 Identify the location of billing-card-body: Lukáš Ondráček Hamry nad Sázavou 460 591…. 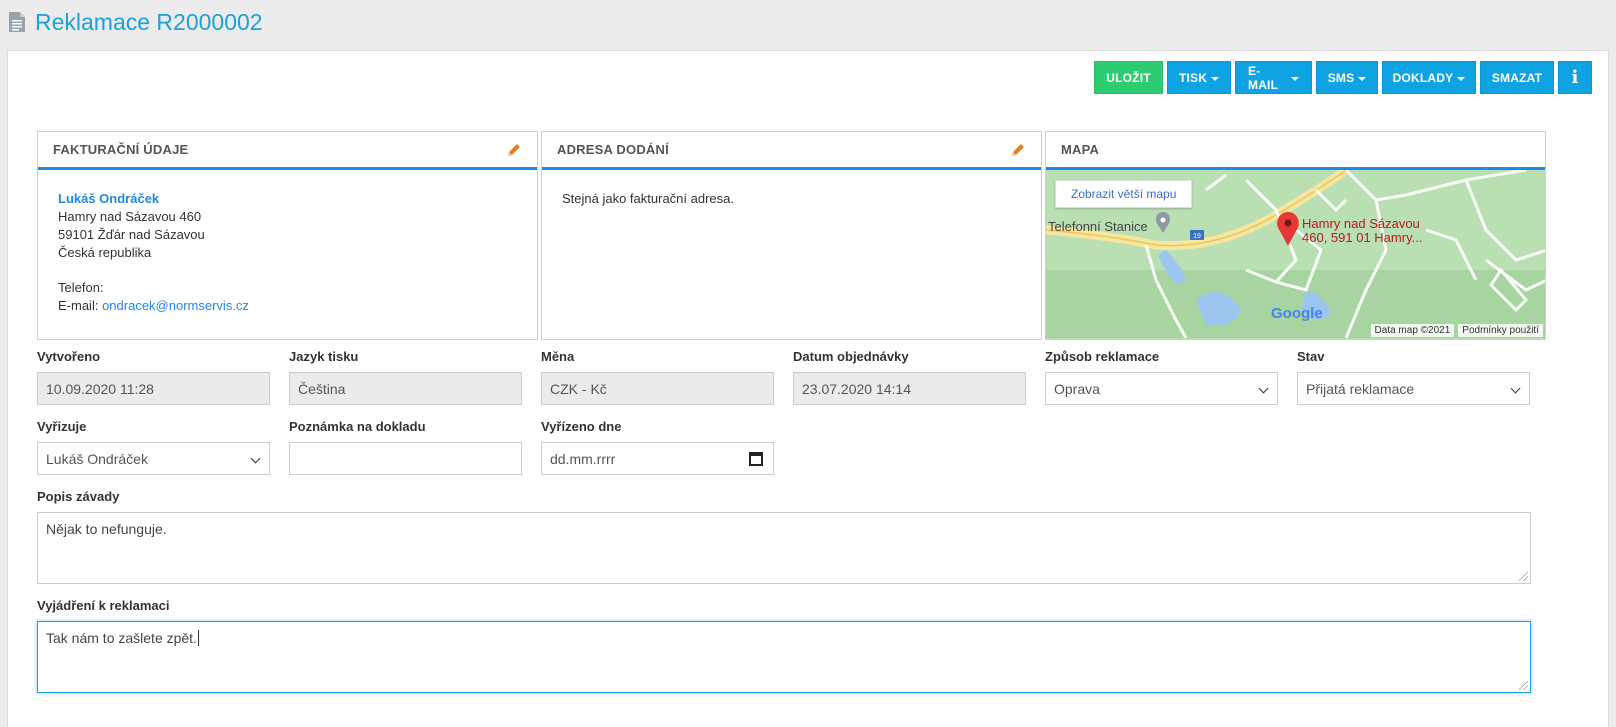
(287, 252).